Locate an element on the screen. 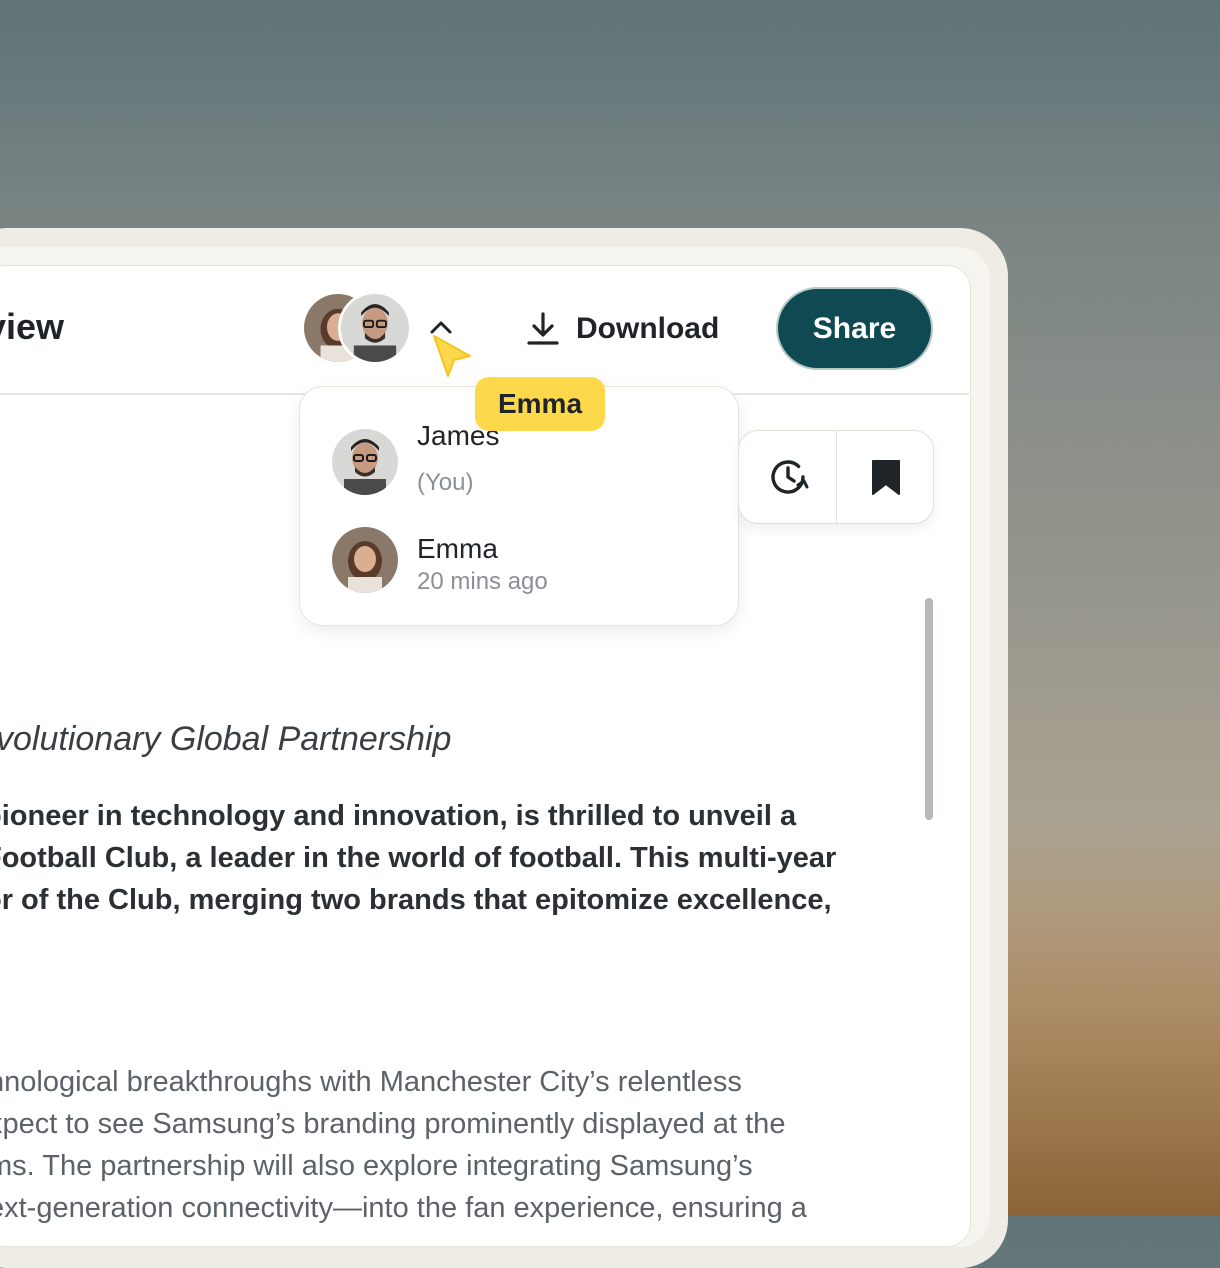  document-tool-group is located at coordinates (836, 477).